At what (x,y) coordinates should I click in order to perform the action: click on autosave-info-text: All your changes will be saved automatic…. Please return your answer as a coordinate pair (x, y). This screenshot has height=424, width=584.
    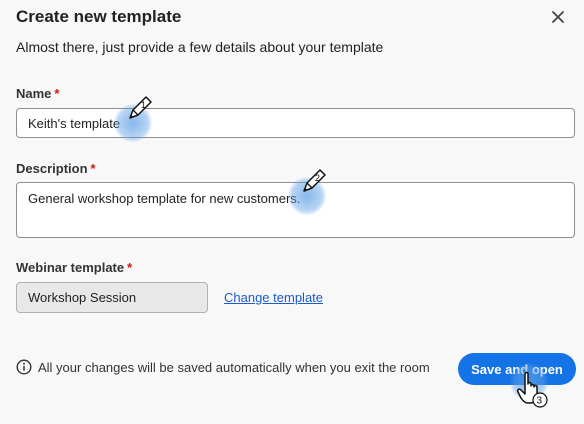
    Looking at the image, I should click on (234, 367).